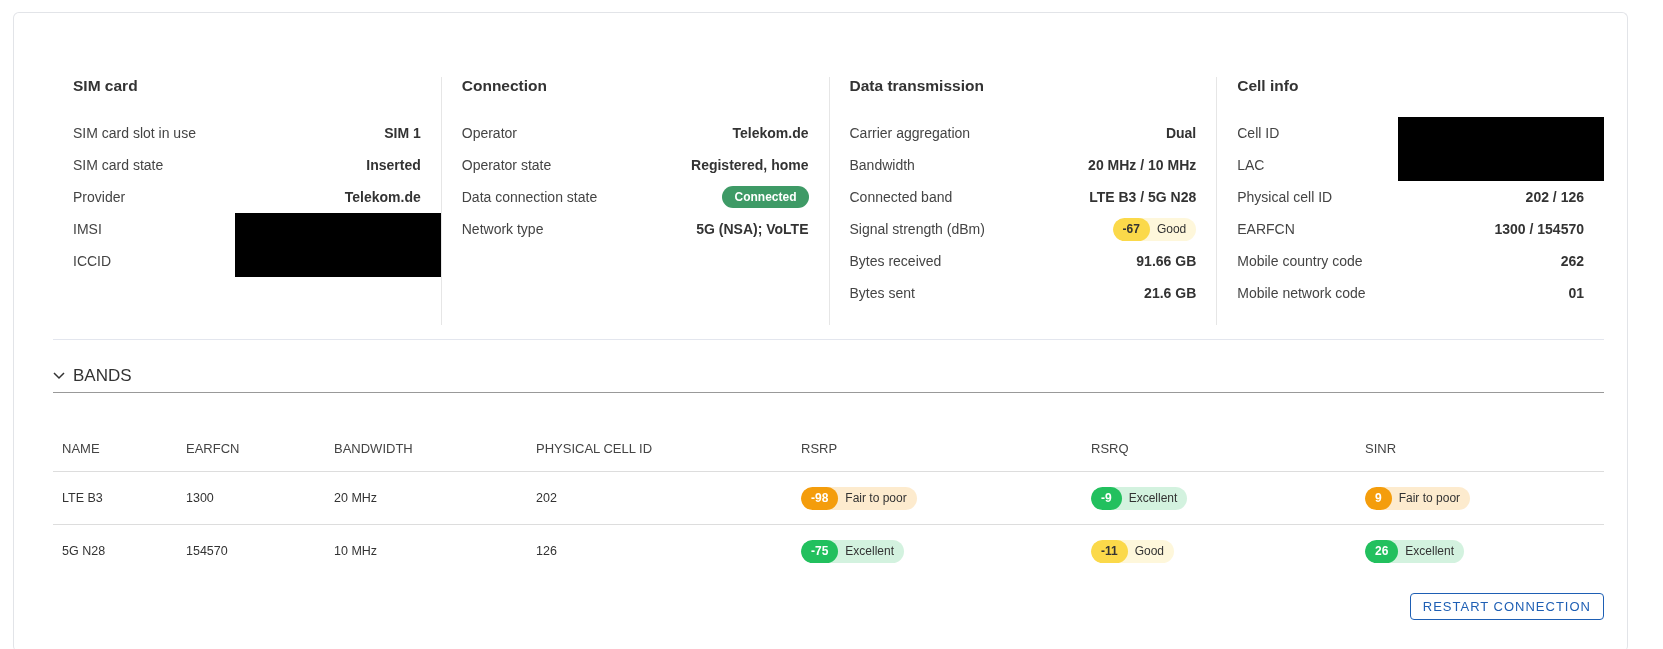 This screenshot has height=649, width=1663. I want to click on field-label: SIM card slot in use, so click(134, 133).